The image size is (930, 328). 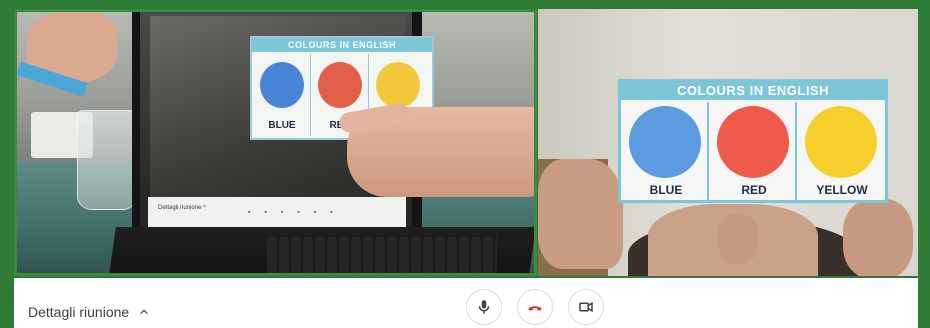 I want to click on laptop-taskbar: Dettagli riunione ^ ▪ ▪ ▪ ▪ ▪ ▪, so click(x=277, y=212).